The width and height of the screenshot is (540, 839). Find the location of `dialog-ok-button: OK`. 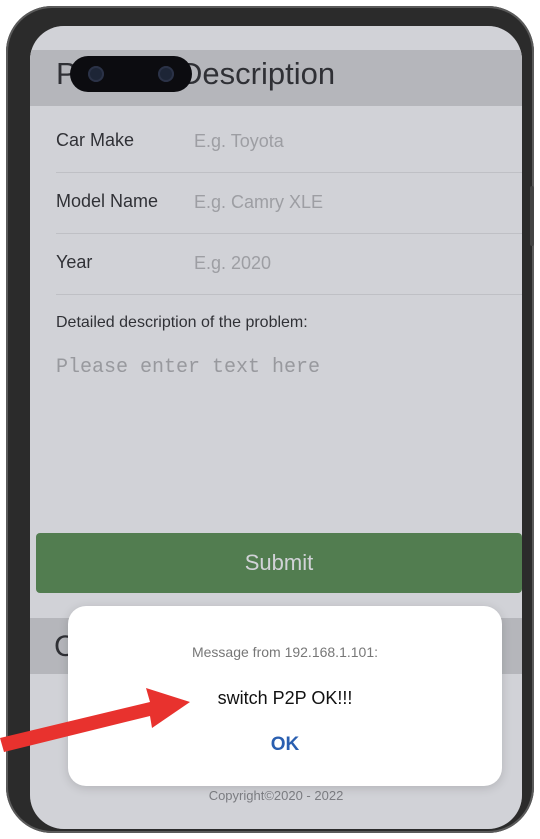

dialog-ok-button: OK is located at coordinates (285, 745).